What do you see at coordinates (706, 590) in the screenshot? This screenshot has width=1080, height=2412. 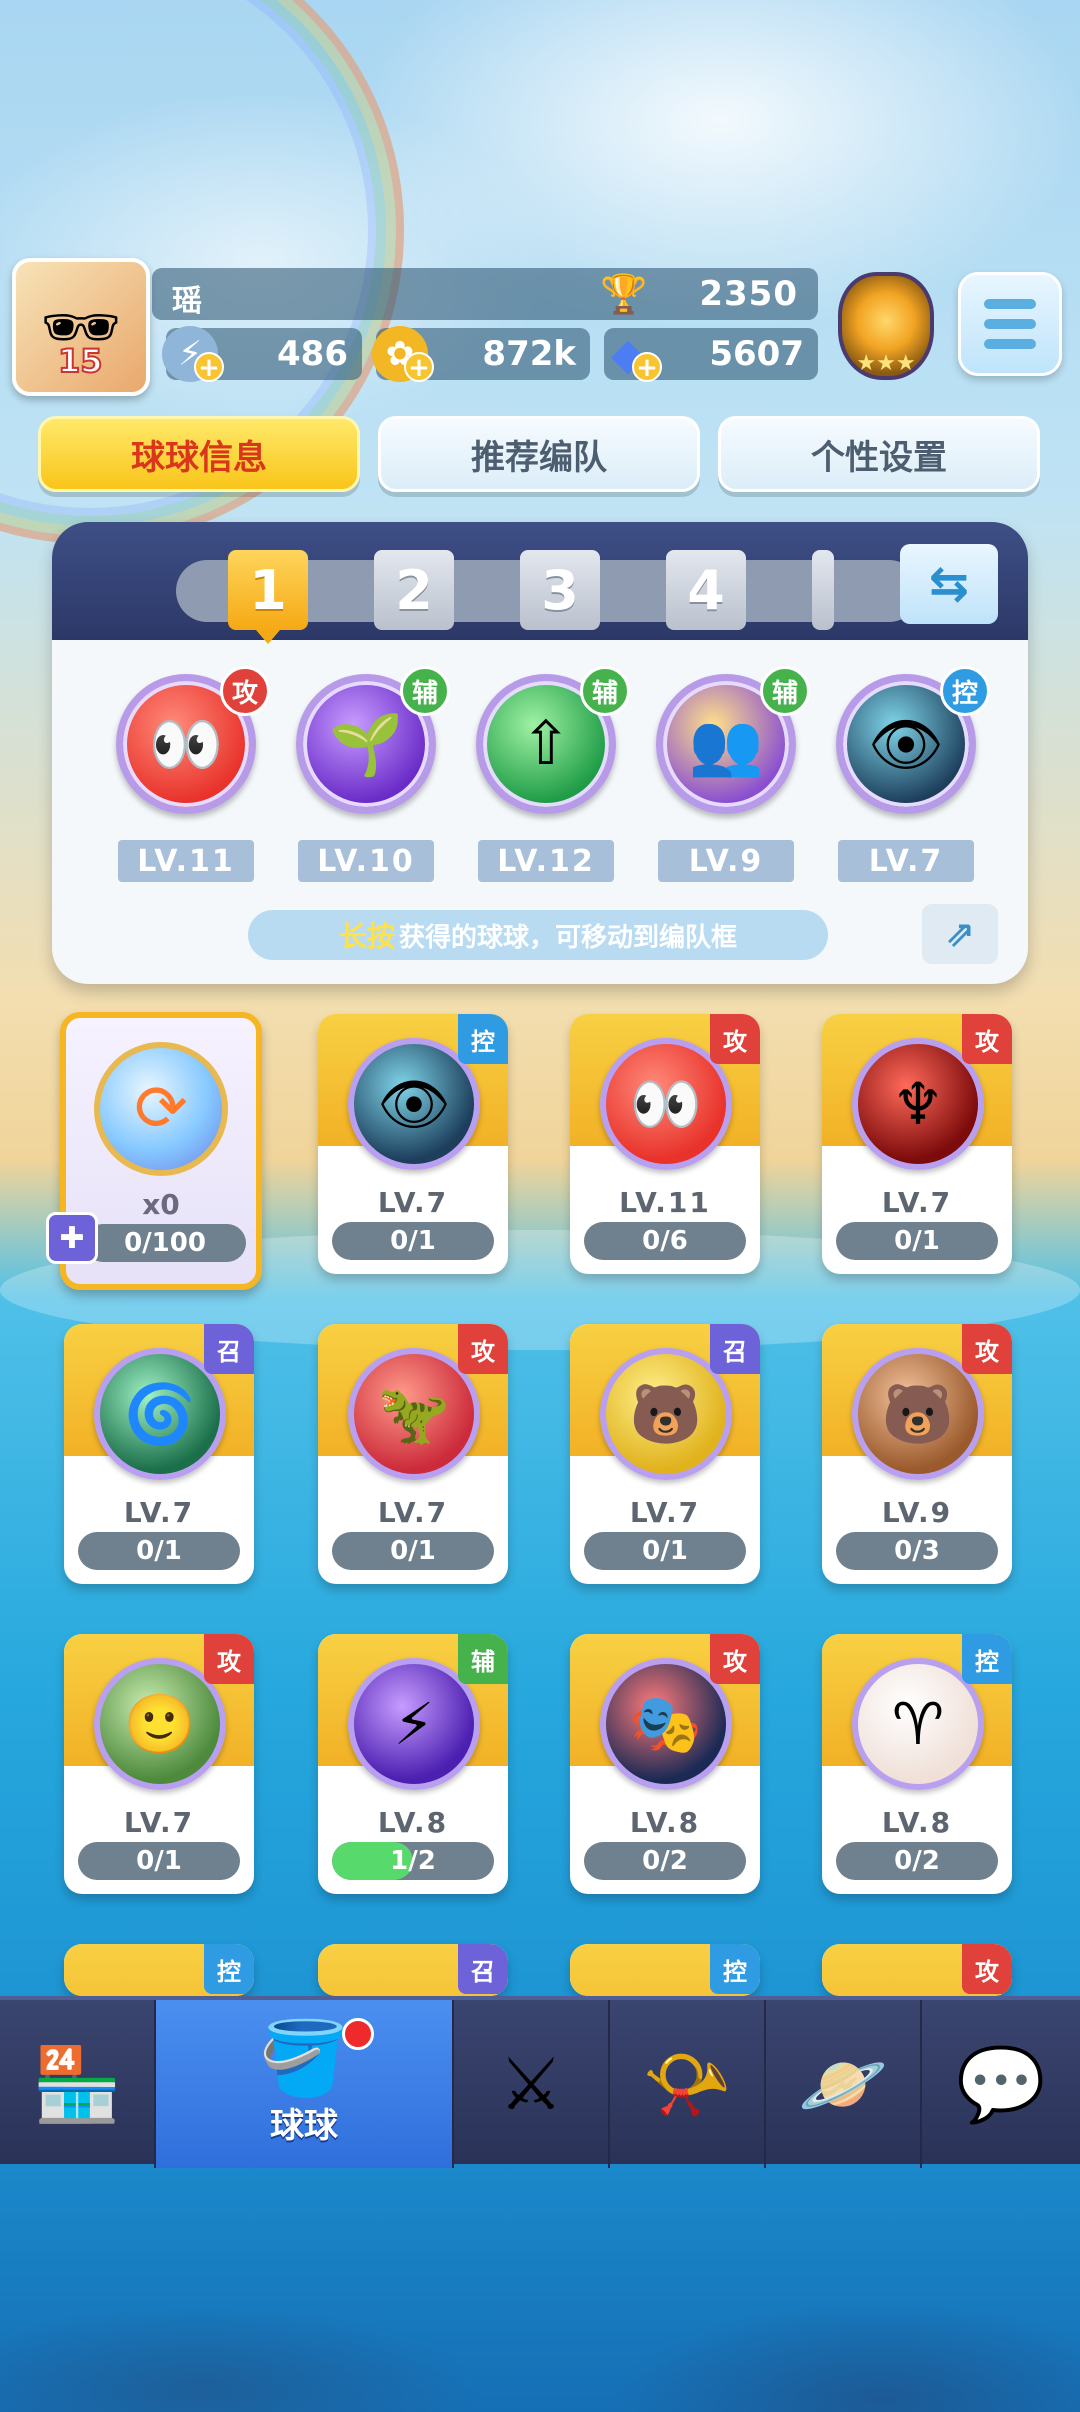 I see `team-slot-4: 4` at bounding box center [706, 590].